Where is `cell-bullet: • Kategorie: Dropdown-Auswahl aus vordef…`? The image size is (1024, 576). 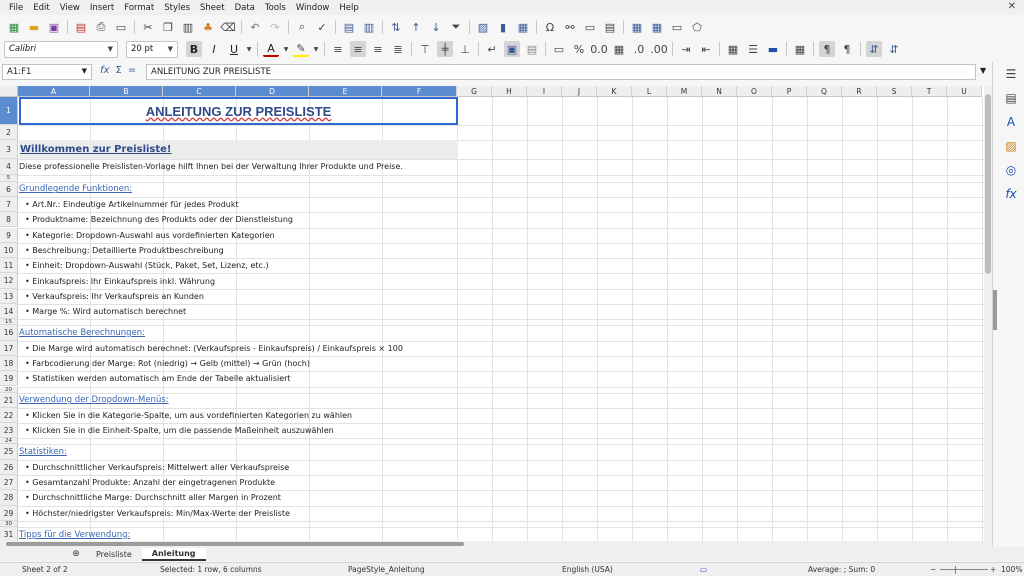 cell-bullet: • Kategorie: Dropdown-Auswahl aus vordef… is located at coordinates (147, 235).